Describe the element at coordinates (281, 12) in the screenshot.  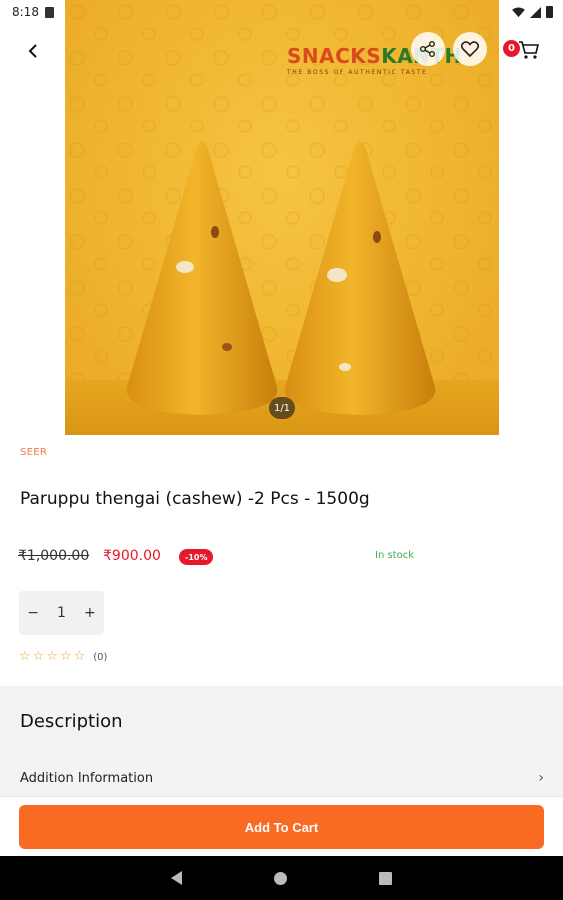
I see `status-bar: 8:18` at that location.